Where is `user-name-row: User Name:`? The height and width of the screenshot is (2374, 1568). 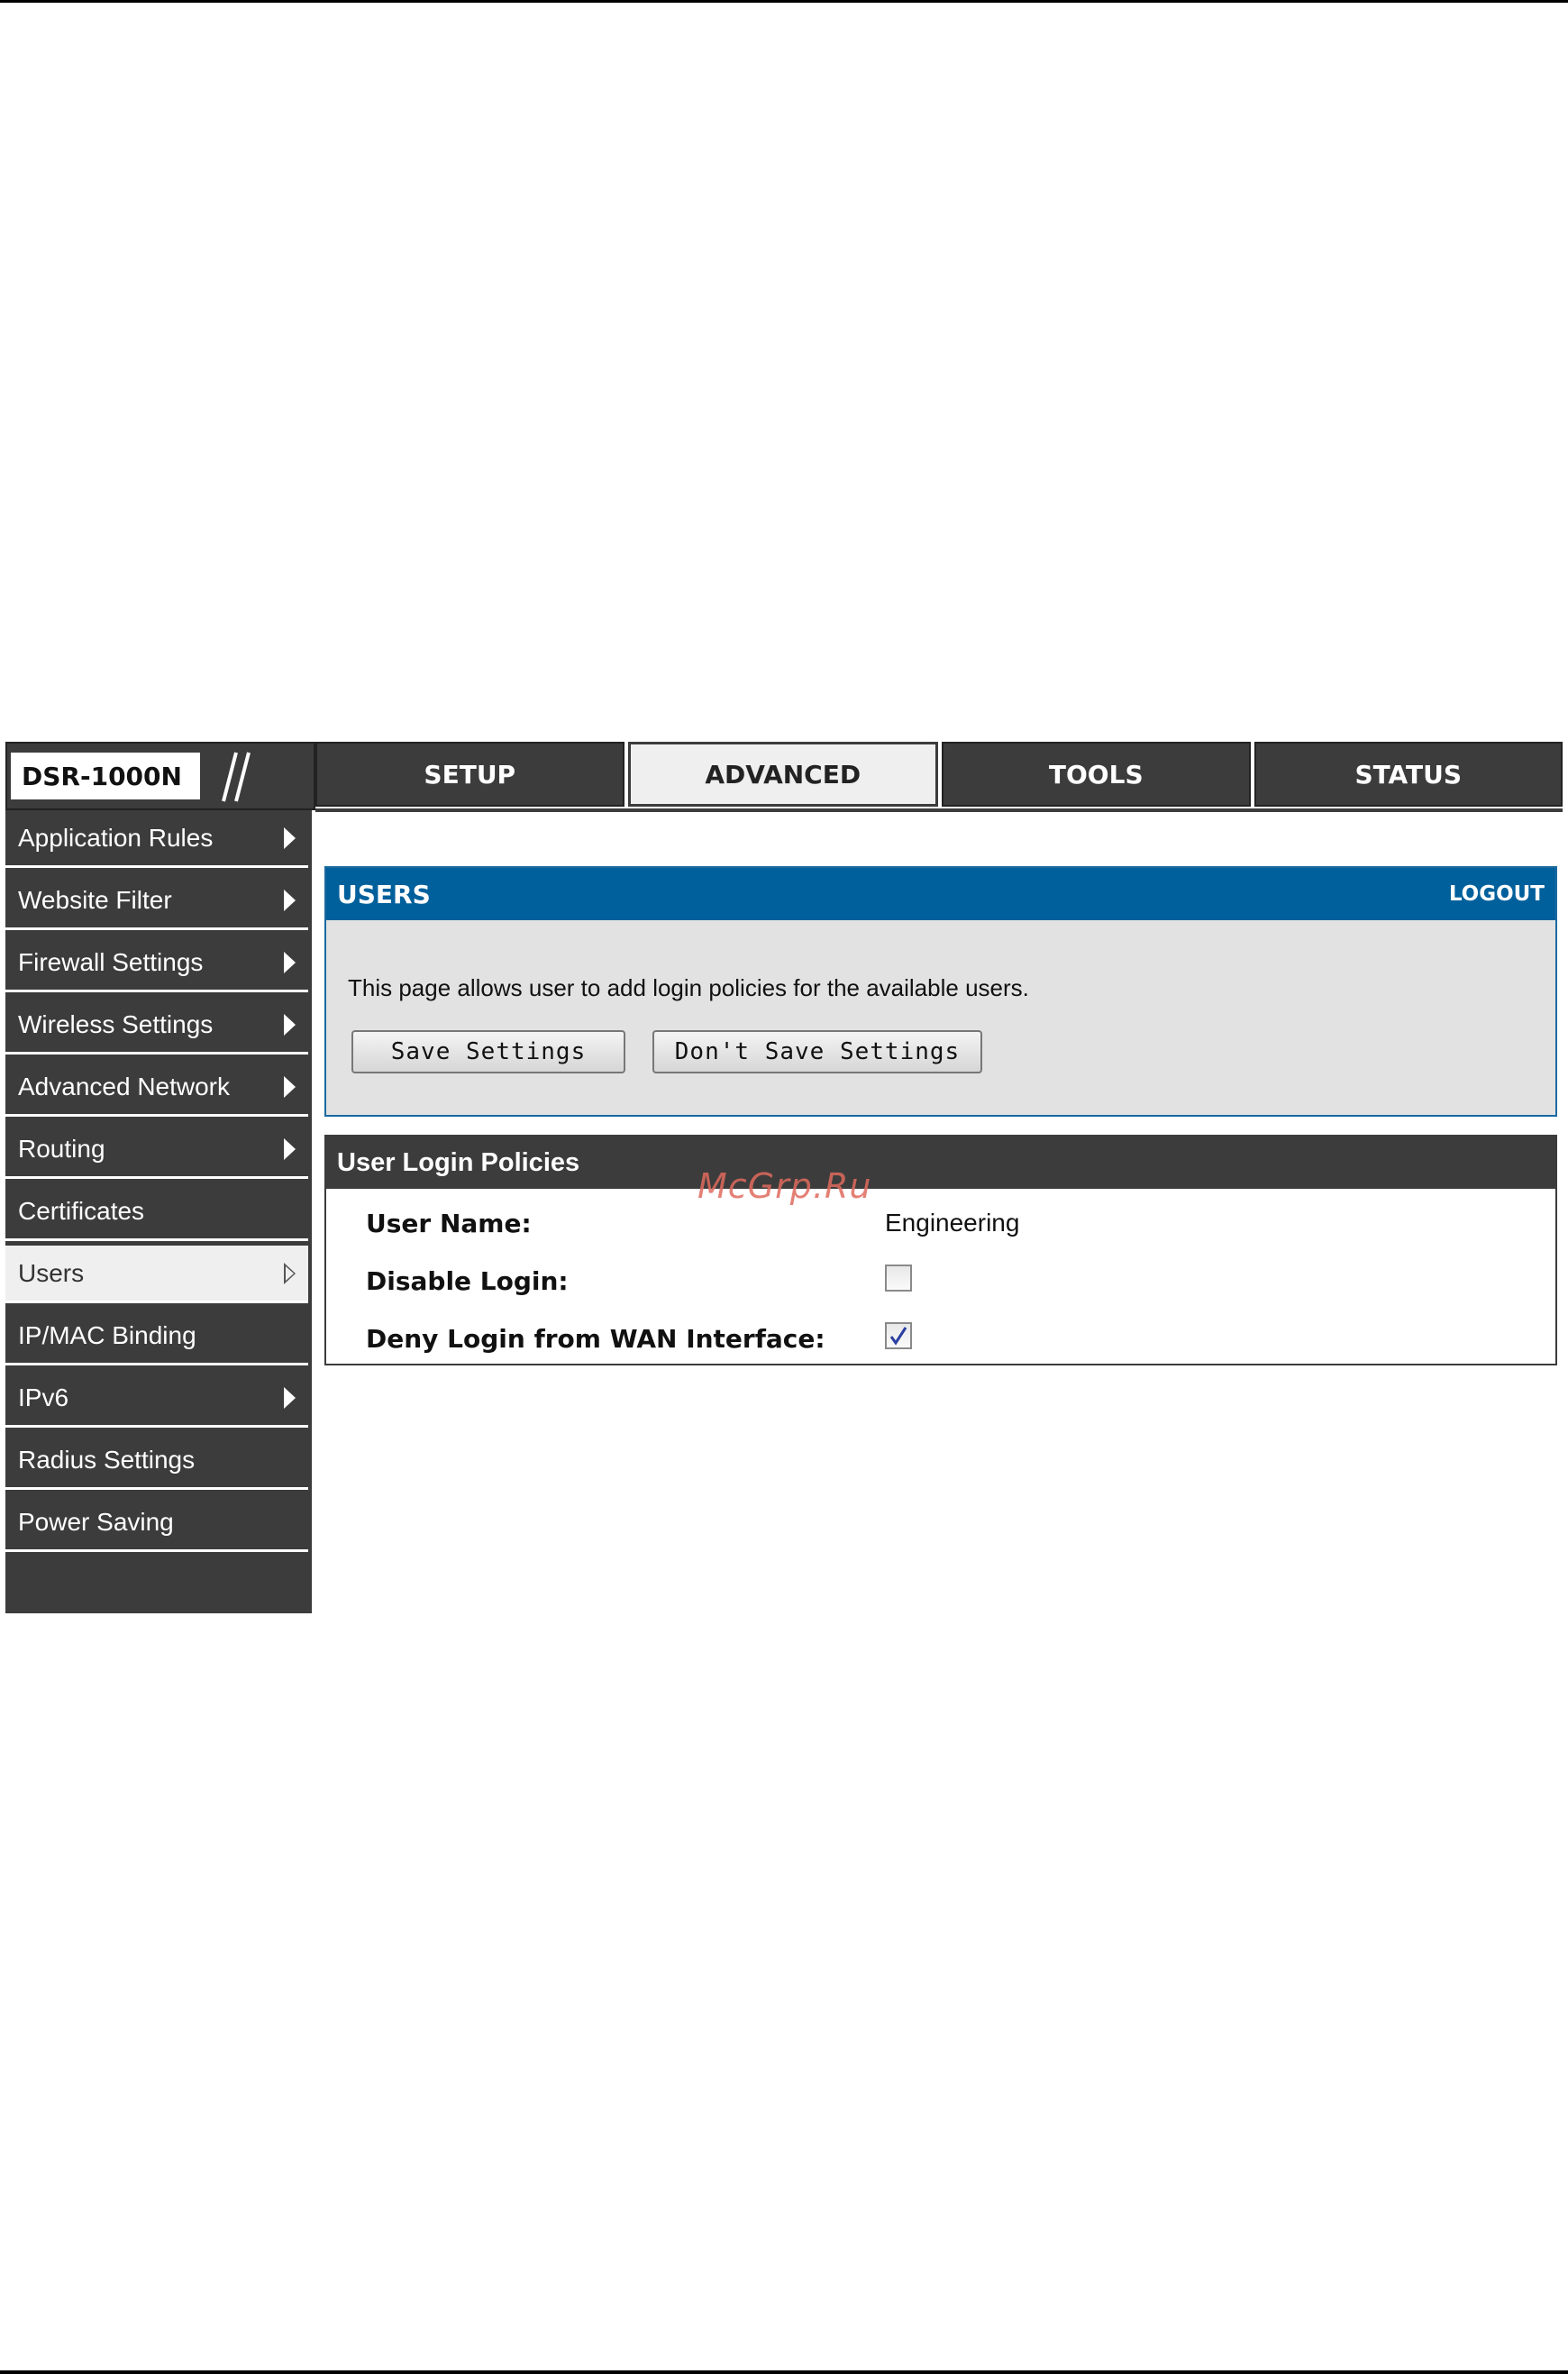
user-name-row: User Name: is located at coordinates (449, 1223).